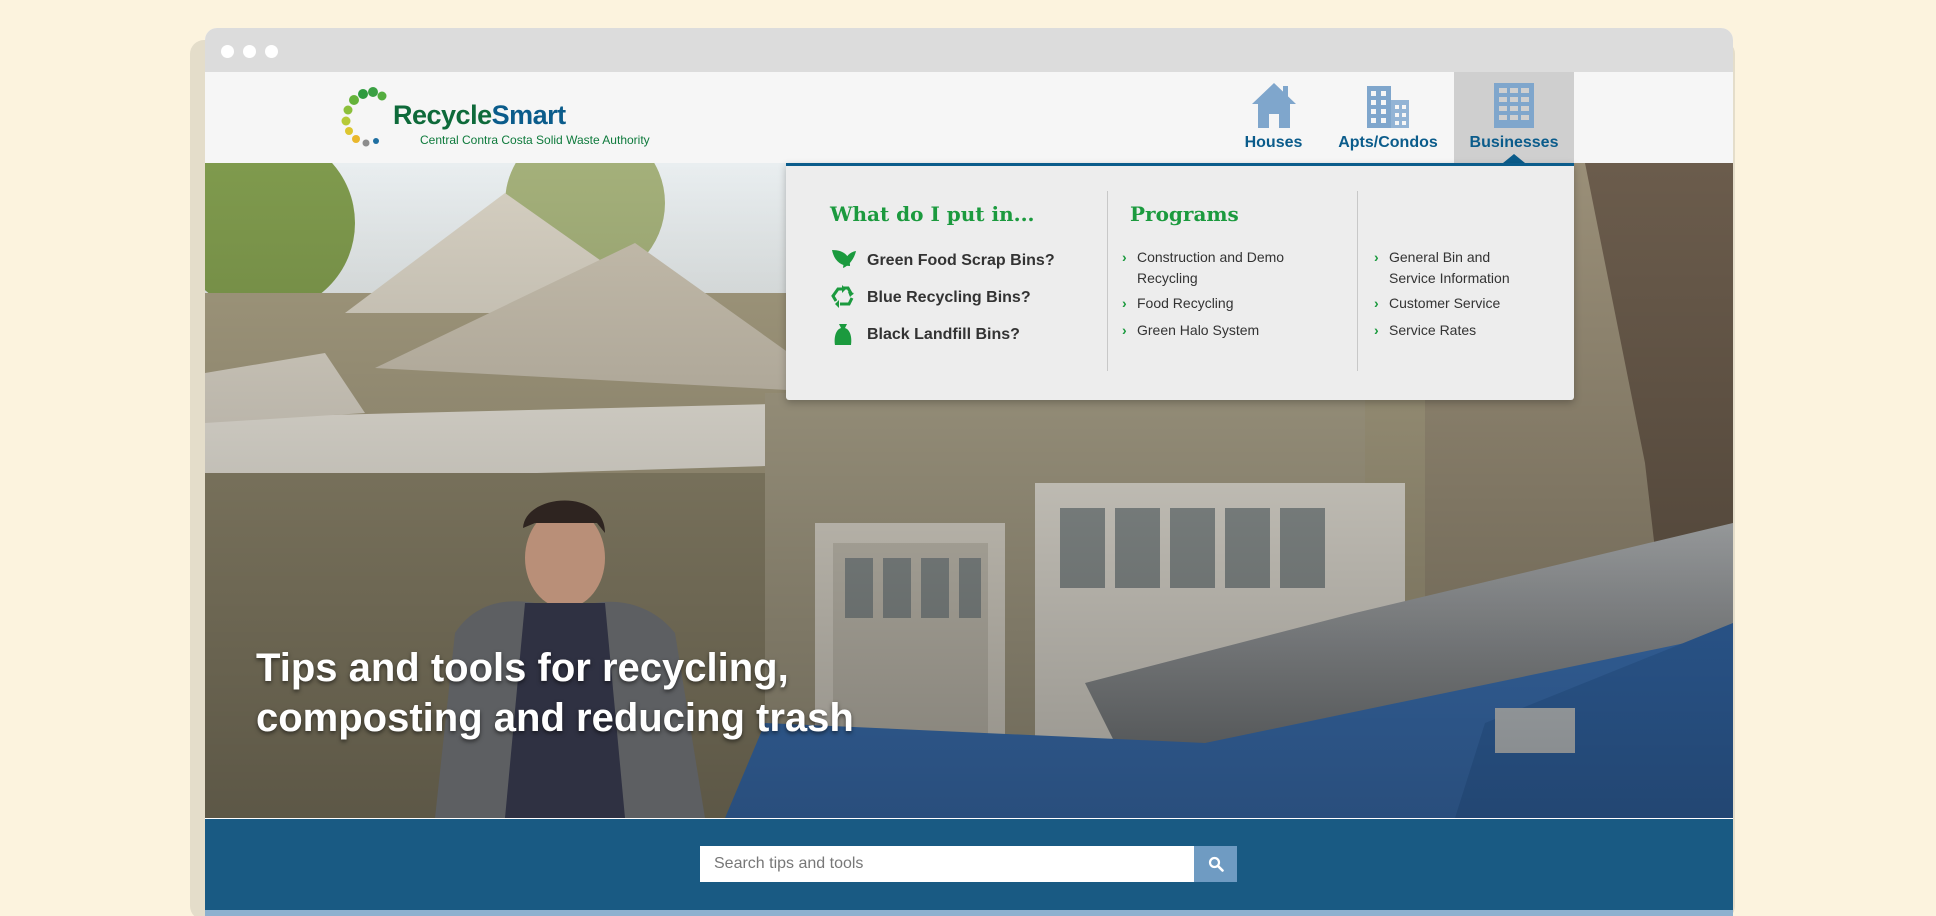  What do you see at coordinates (1445, 303) in the screenshot?
I see `customer-service-label: Customer Service` at bounding box center [1445, 303].